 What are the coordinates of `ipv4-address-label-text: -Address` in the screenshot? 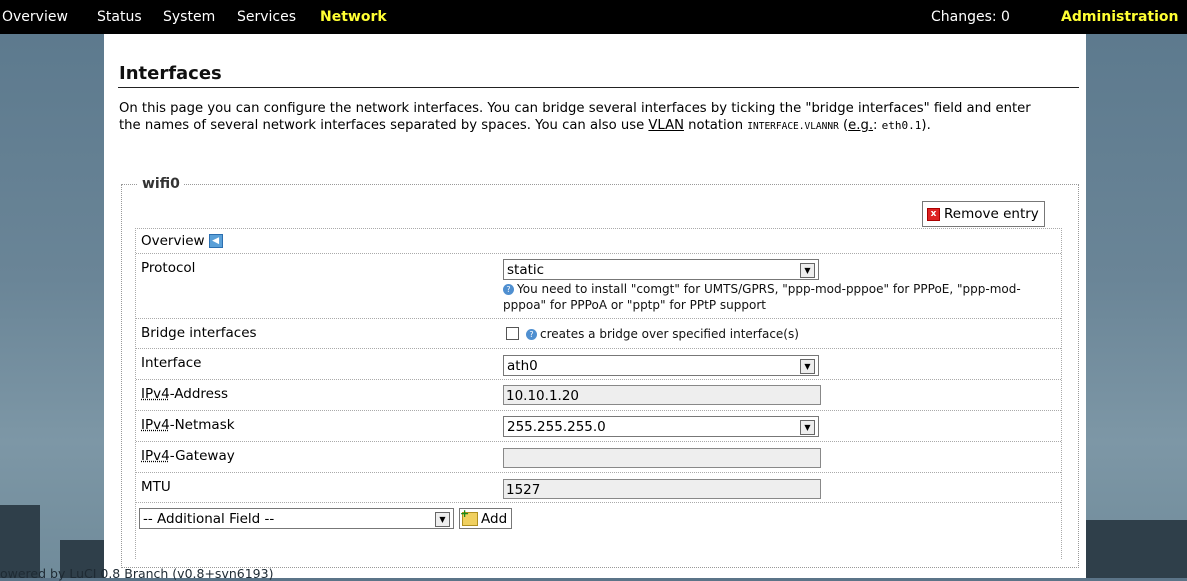 It's located at (199, 394).